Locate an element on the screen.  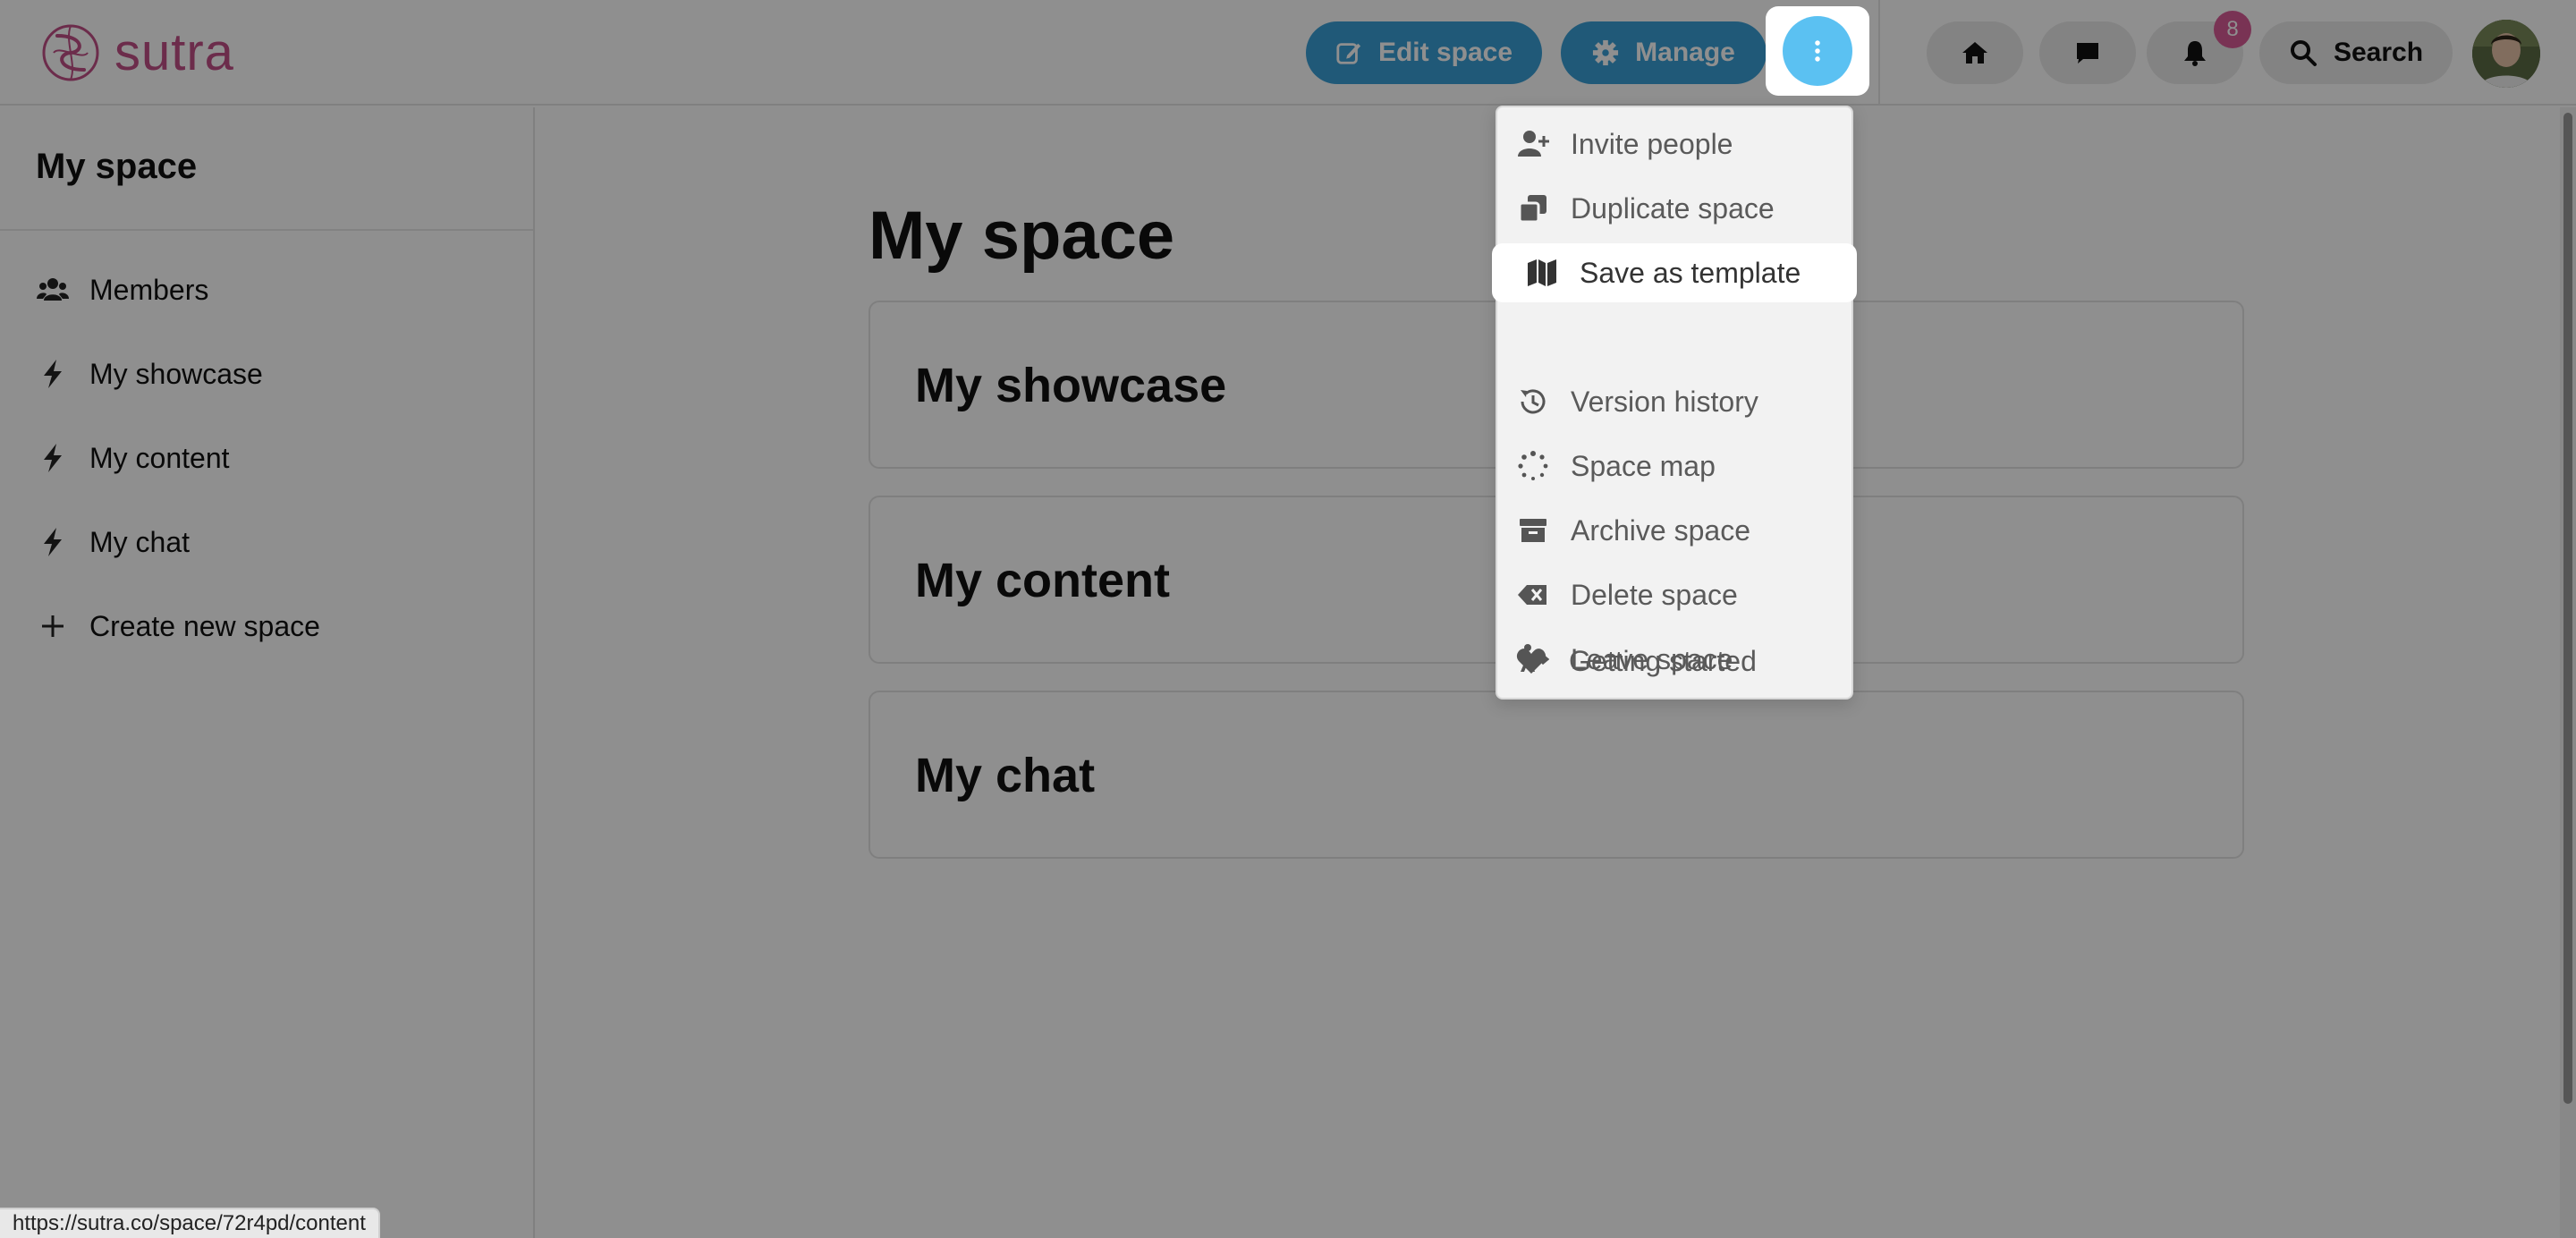
bell-icon is located at coordinates (2195, 53).